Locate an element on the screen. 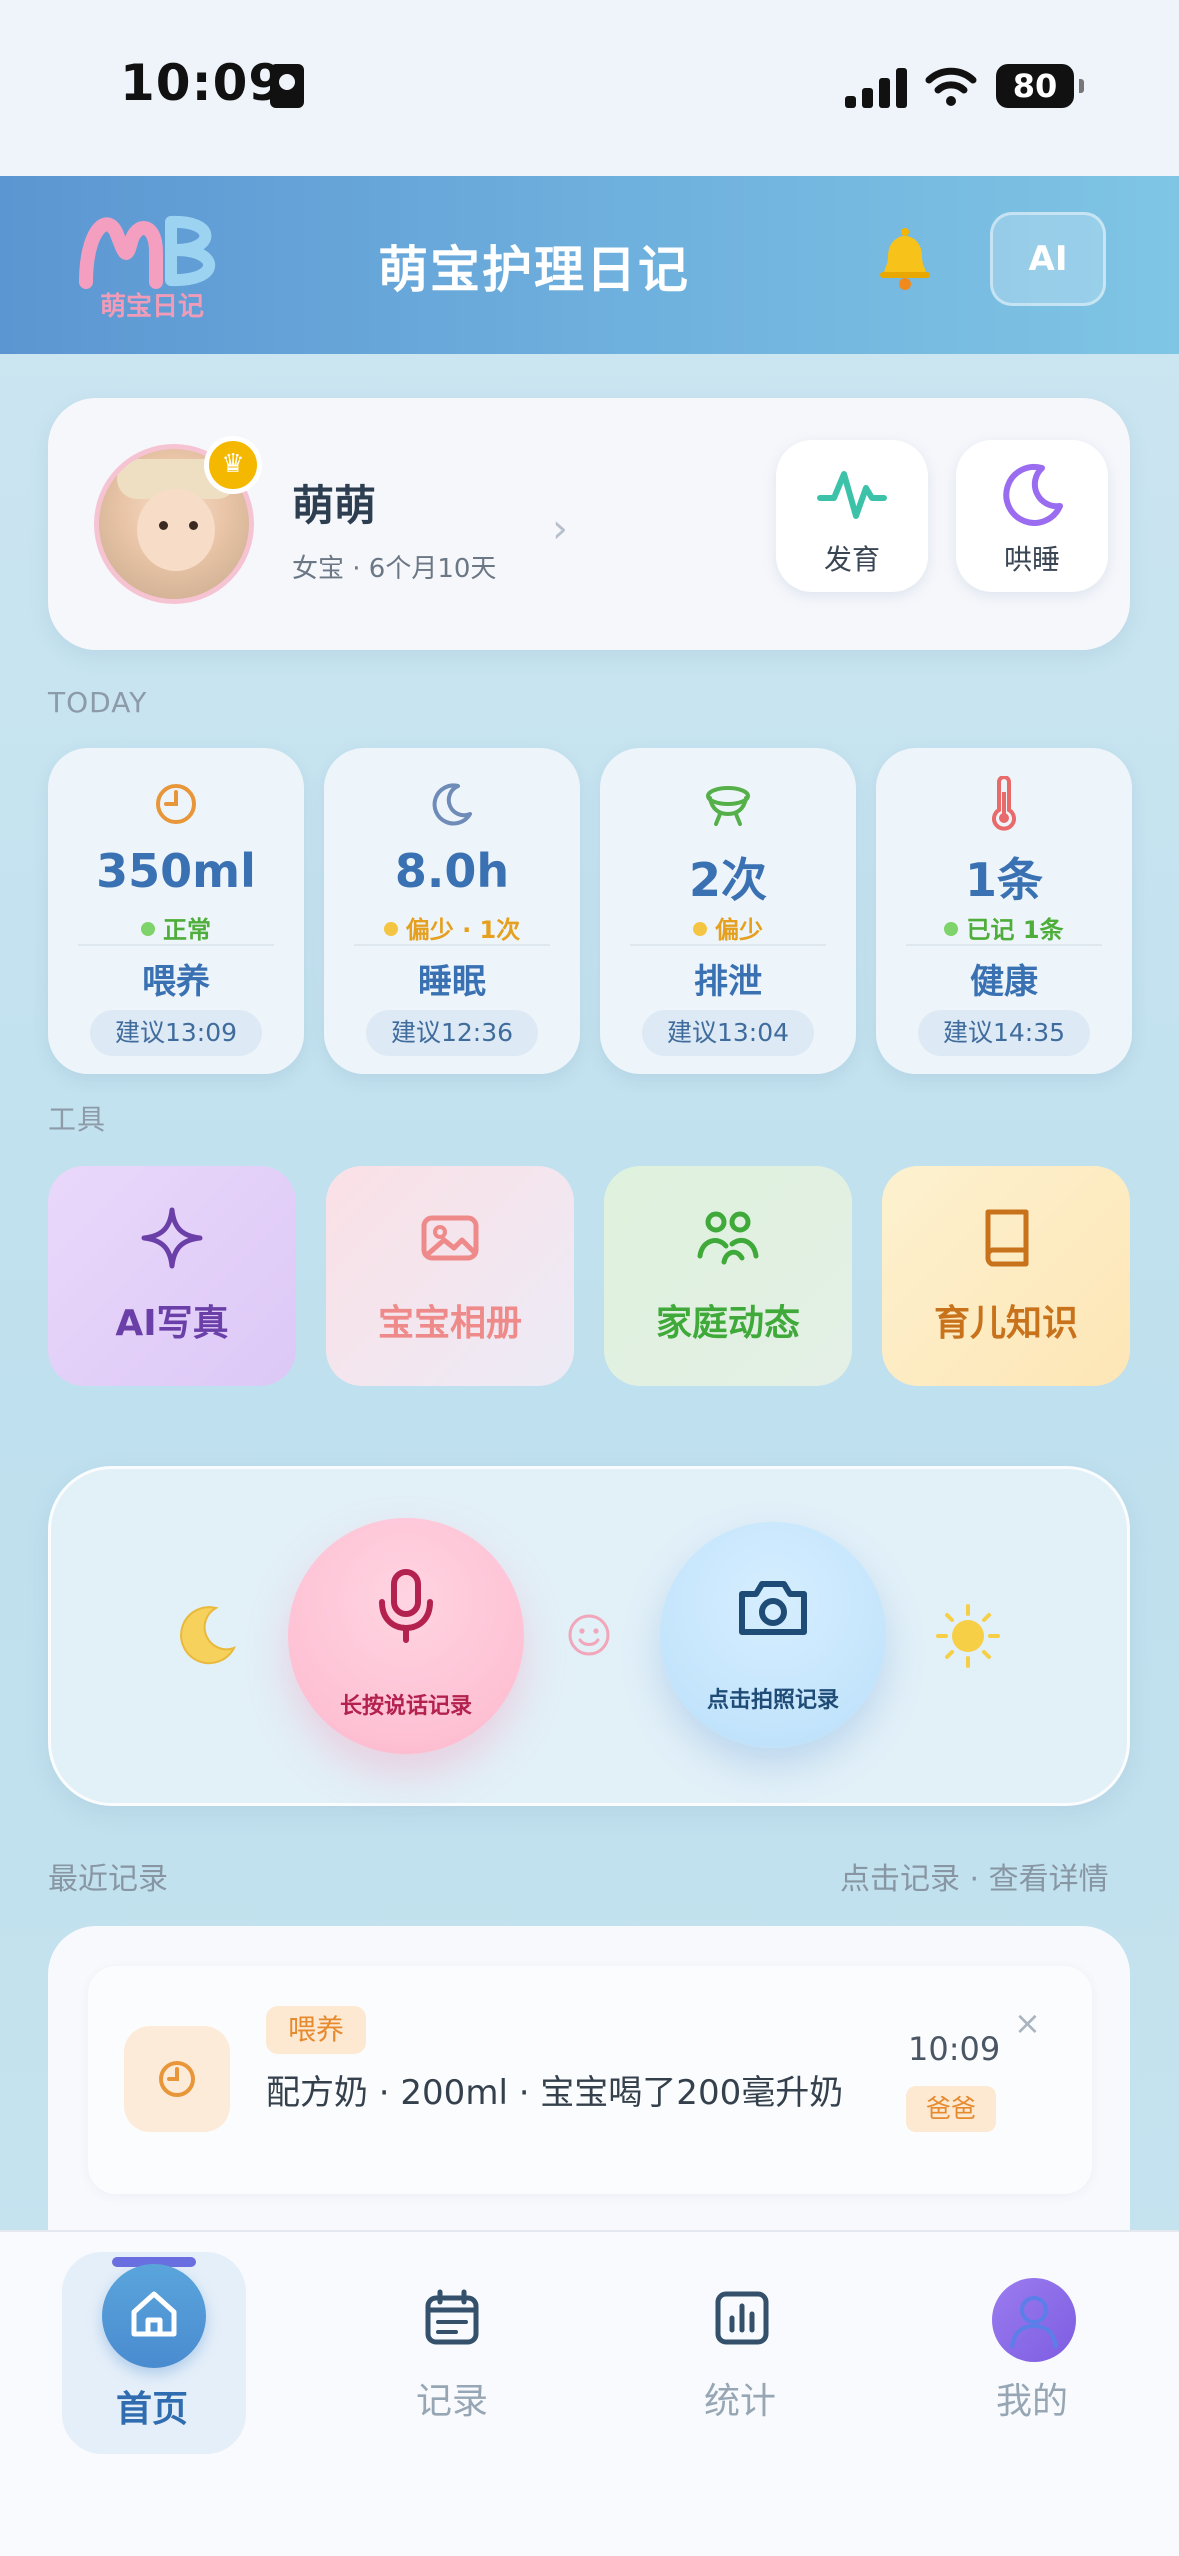  stat-name: 排泄 is located at coordinates (728, 982).